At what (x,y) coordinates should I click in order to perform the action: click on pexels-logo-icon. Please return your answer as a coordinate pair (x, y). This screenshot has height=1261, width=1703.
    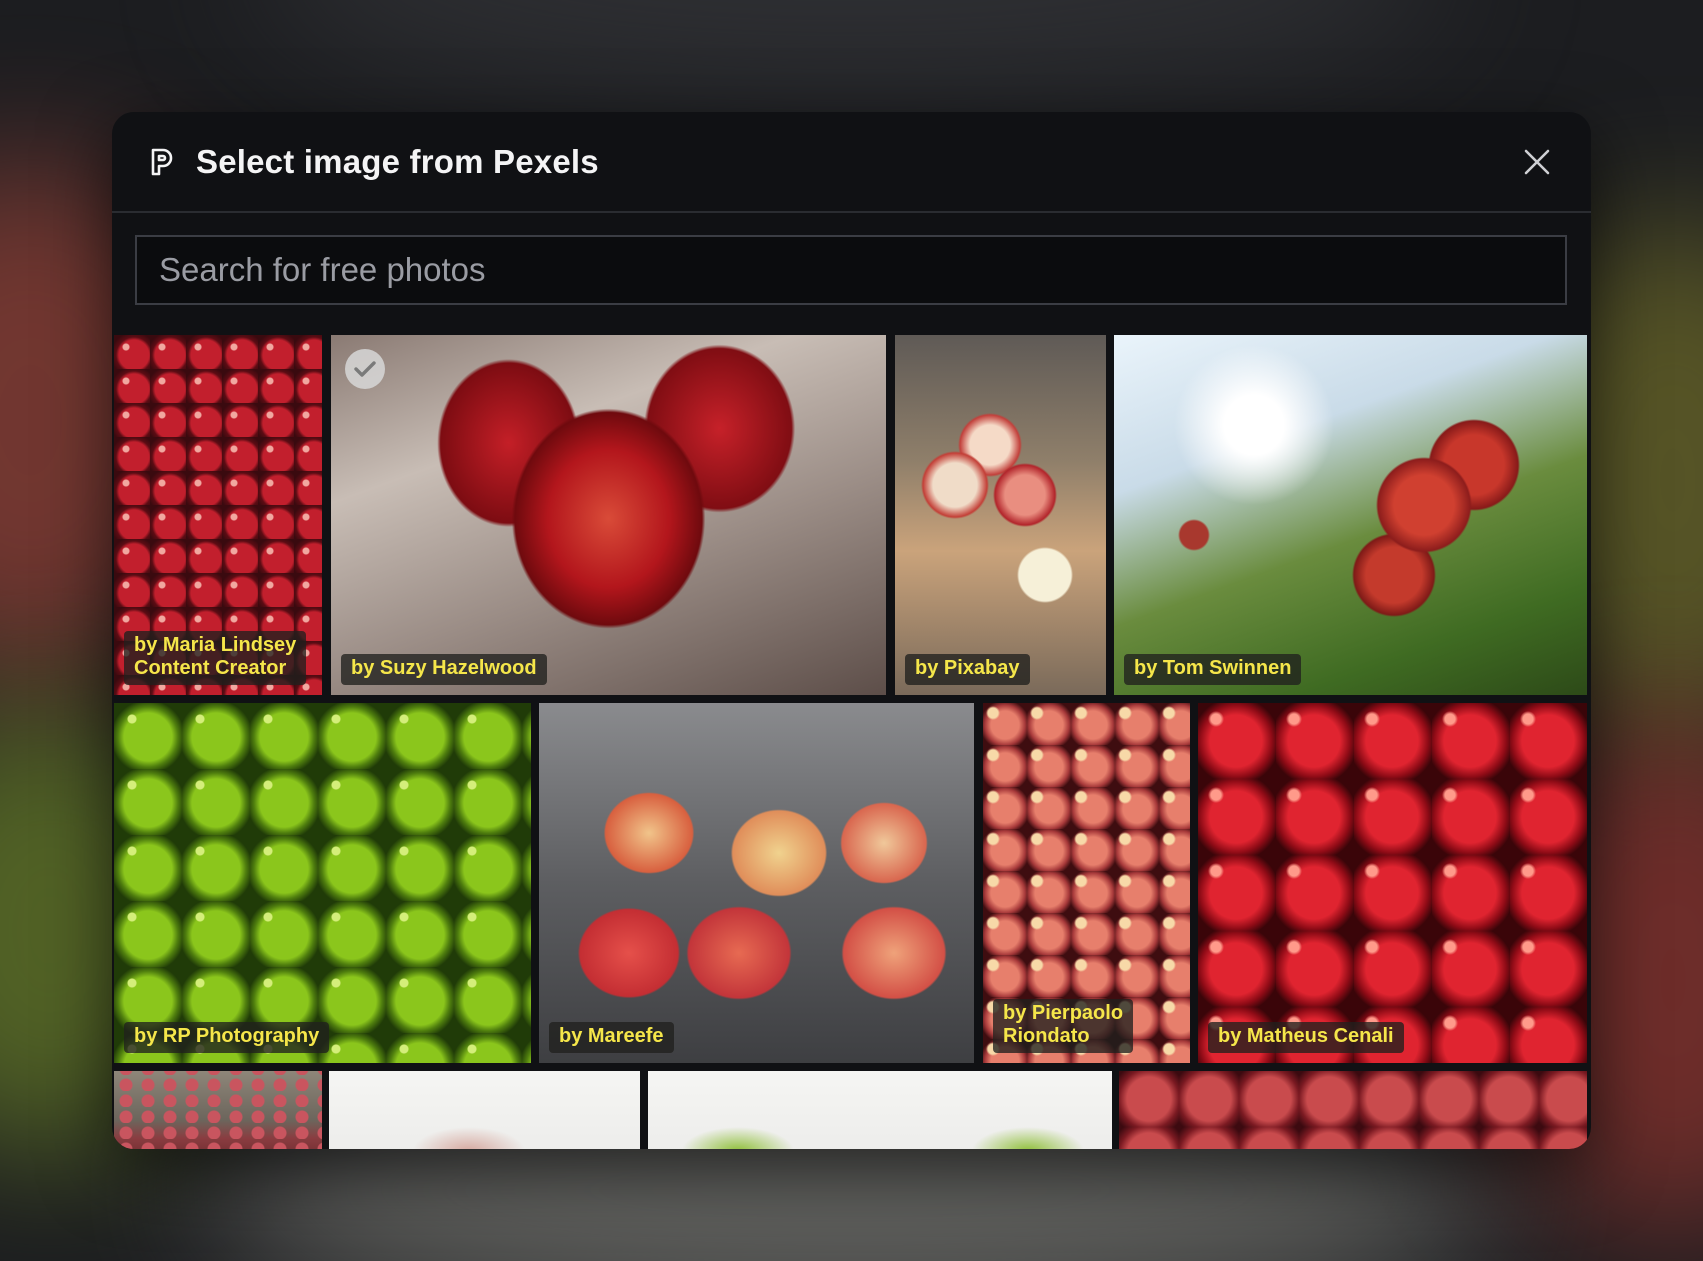
    Looking at the image, I should click on (162, 162).